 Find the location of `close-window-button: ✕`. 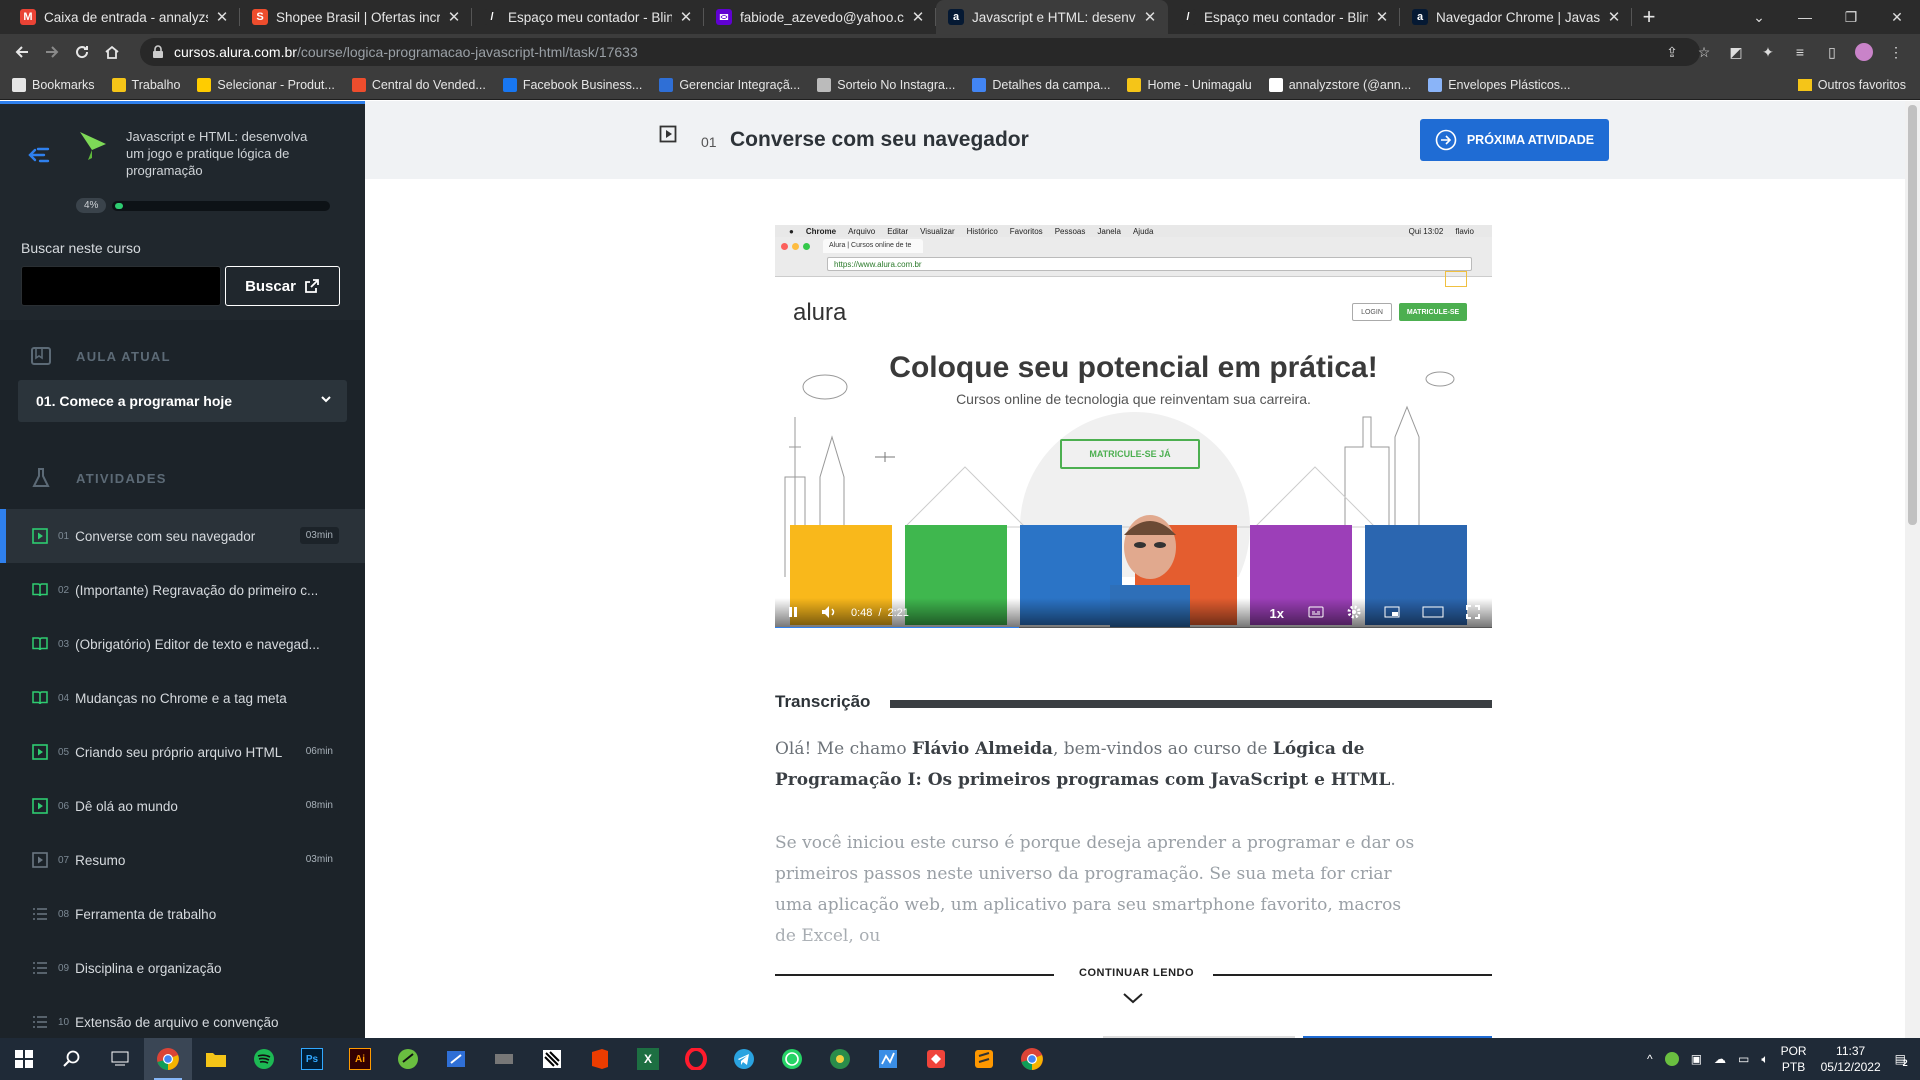

close-window-button: ✕ is located at coordinates (1897, 17).